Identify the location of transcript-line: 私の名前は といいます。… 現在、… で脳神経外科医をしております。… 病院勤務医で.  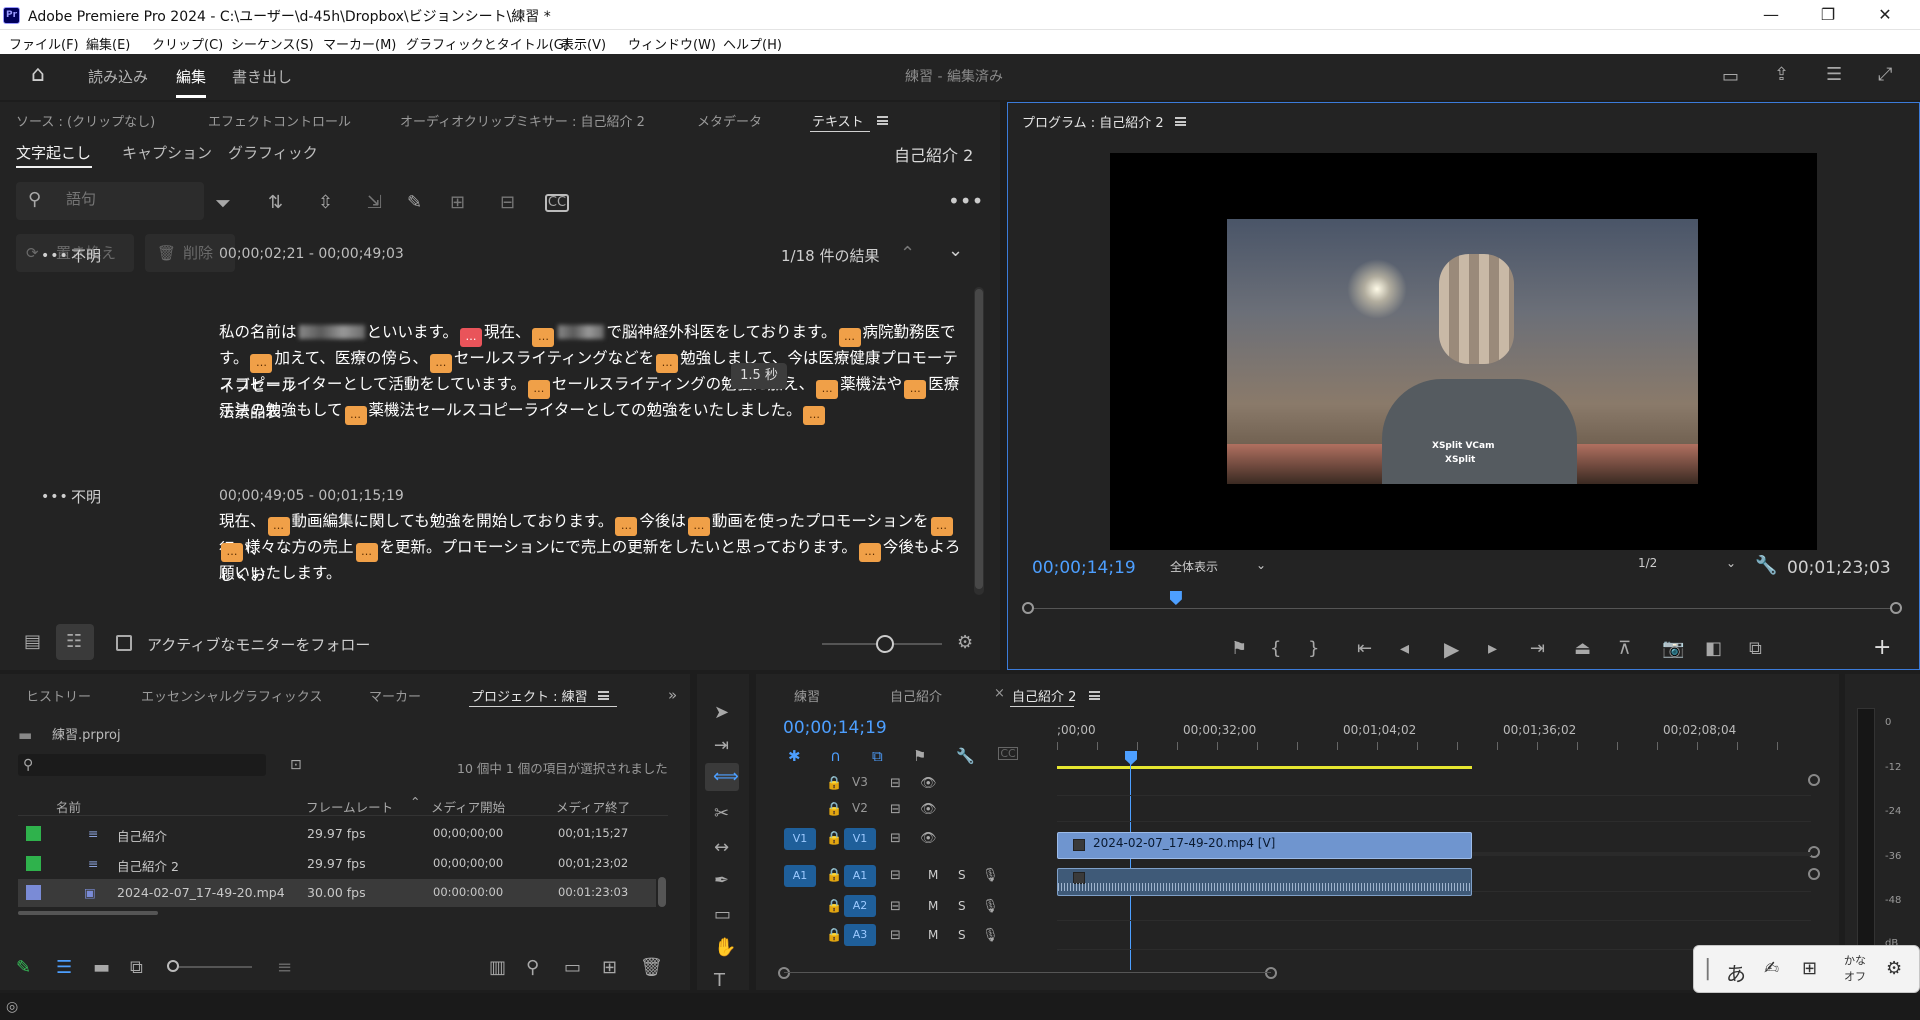
(591, 333).